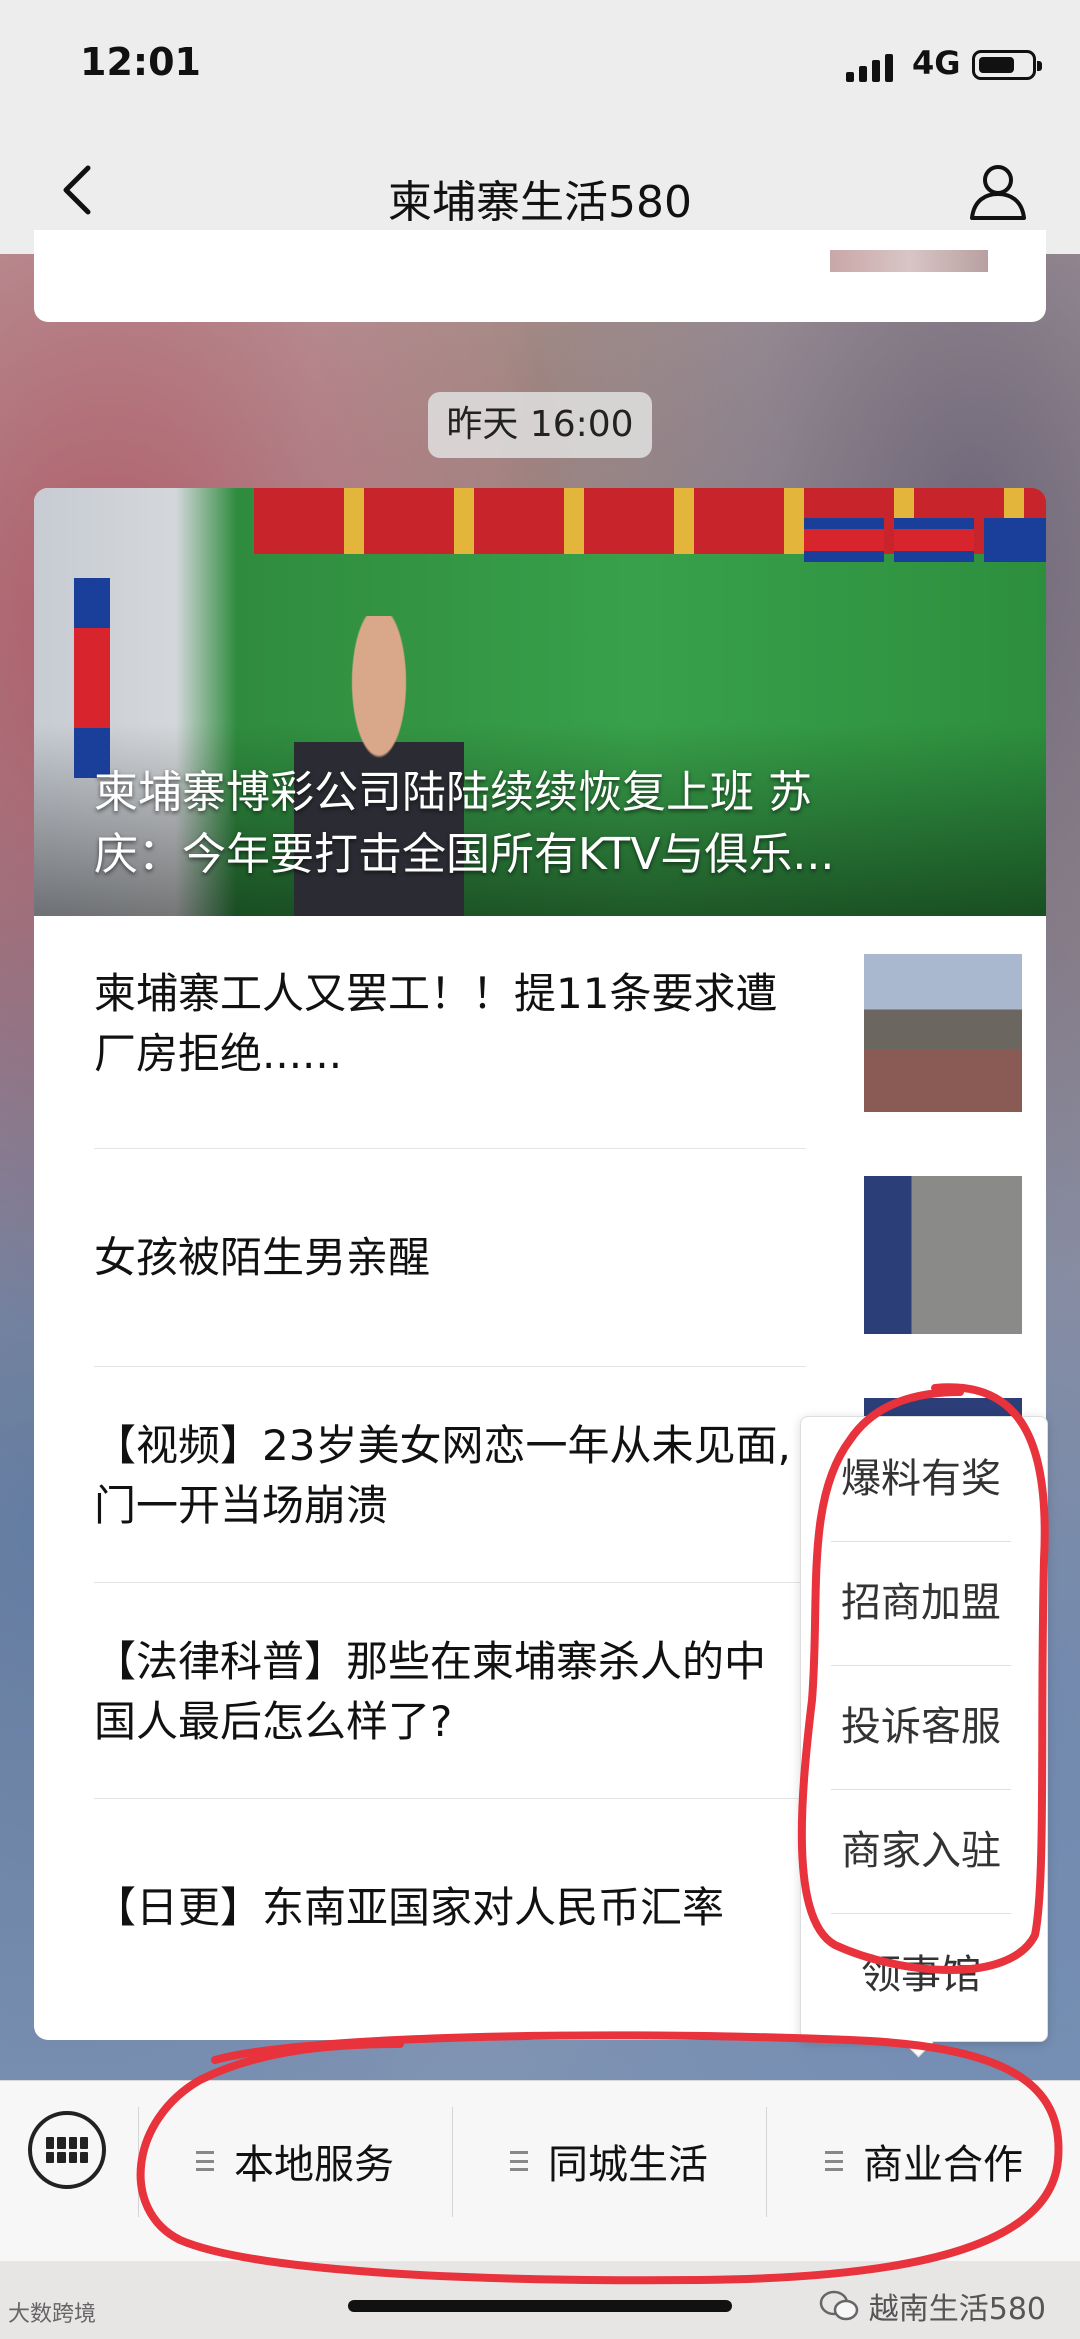  I want to click on watermark-left: 大数跨境, so click(52, 2314).